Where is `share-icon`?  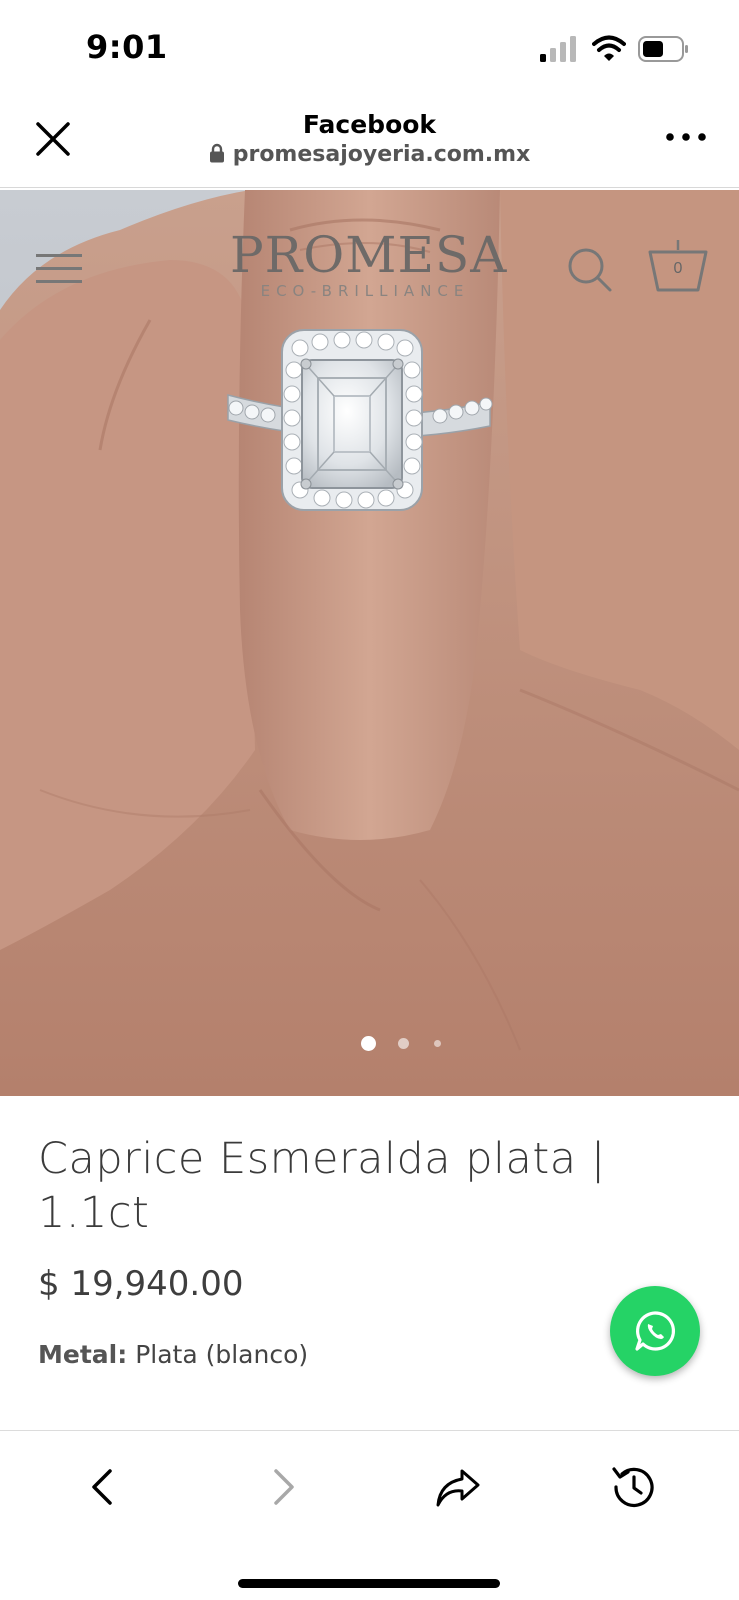 share-icon is located at coordinates (458, 1487).